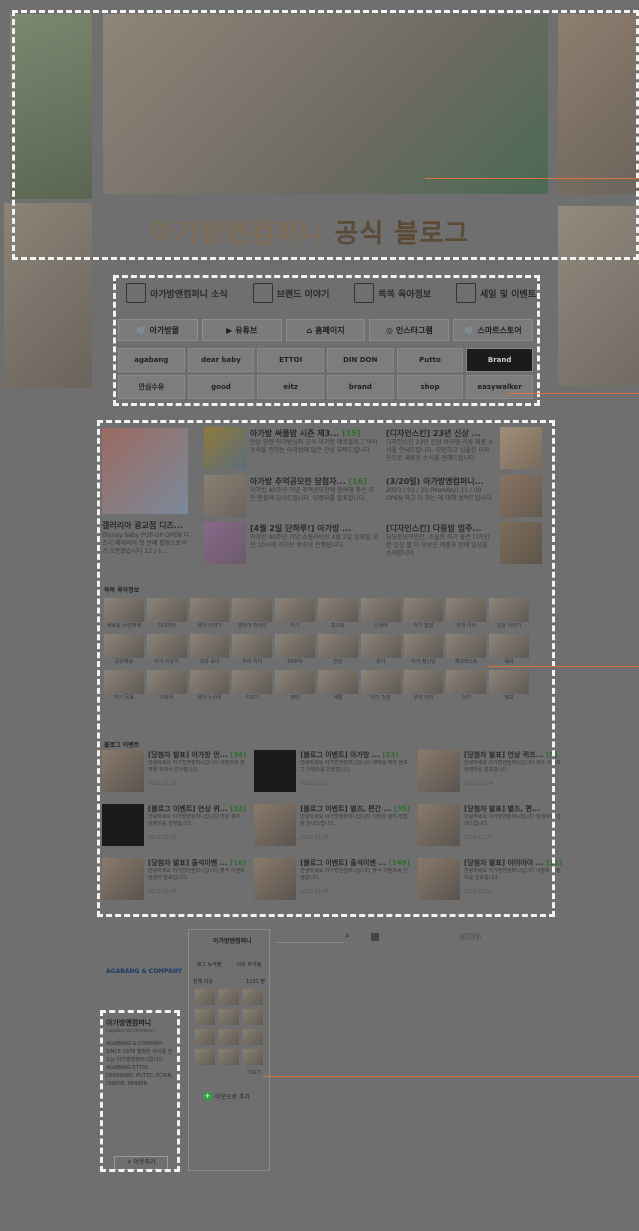 The image size is (639, 1231). What do you see at coordinates (347, 936) in the screenshot?
I see `search-icon: ⌕` at bounding box center [347, 936].